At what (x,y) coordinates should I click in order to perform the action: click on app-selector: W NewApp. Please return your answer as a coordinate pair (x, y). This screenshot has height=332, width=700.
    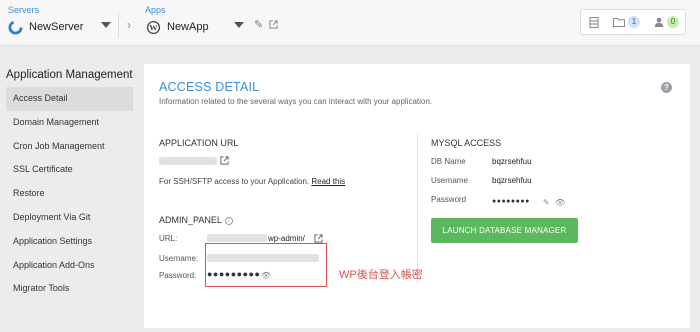
    Looking at the image, I should click on (177, 27).